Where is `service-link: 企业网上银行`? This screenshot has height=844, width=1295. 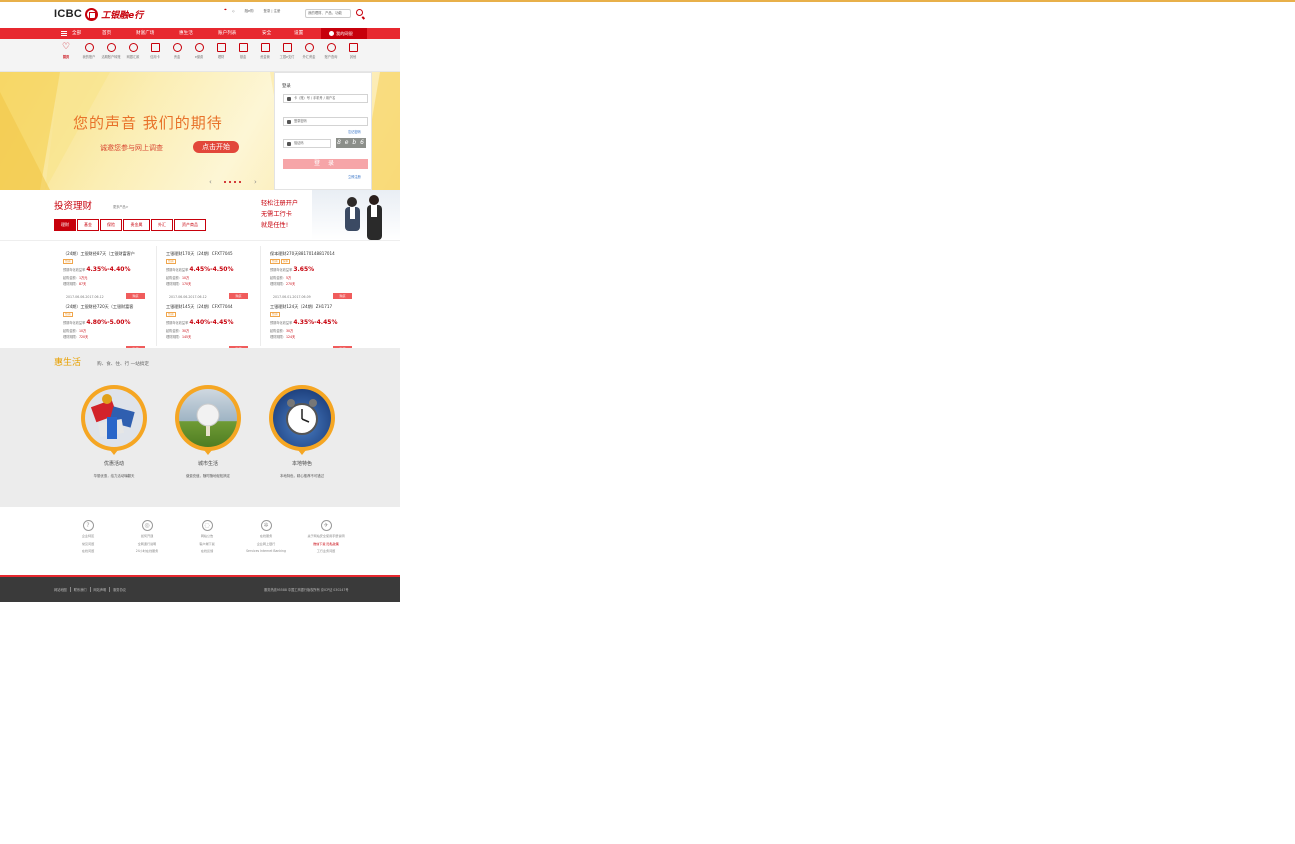 service-link: 企业网上银行 is located at coordinates (266, 545).